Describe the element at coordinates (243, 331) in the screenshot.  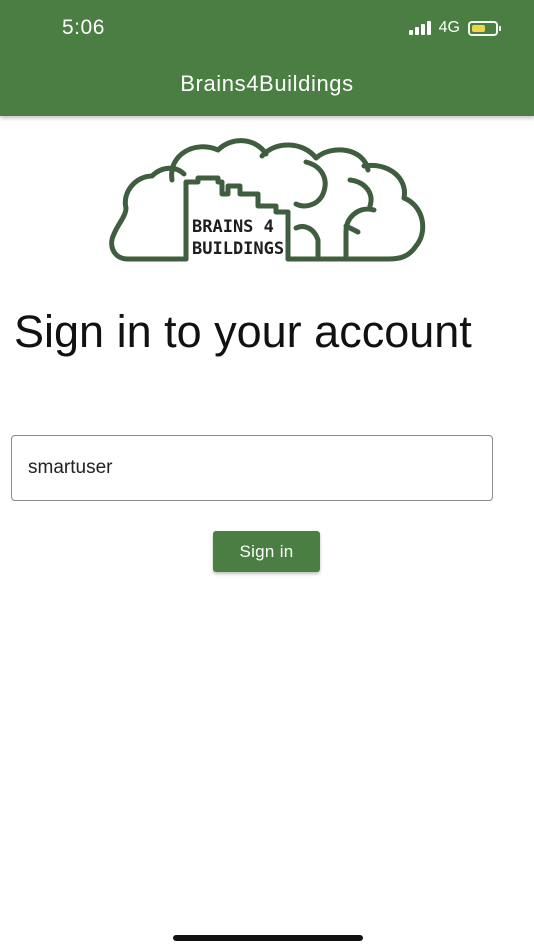
I see `page-title: Sign in to your account` at that location.